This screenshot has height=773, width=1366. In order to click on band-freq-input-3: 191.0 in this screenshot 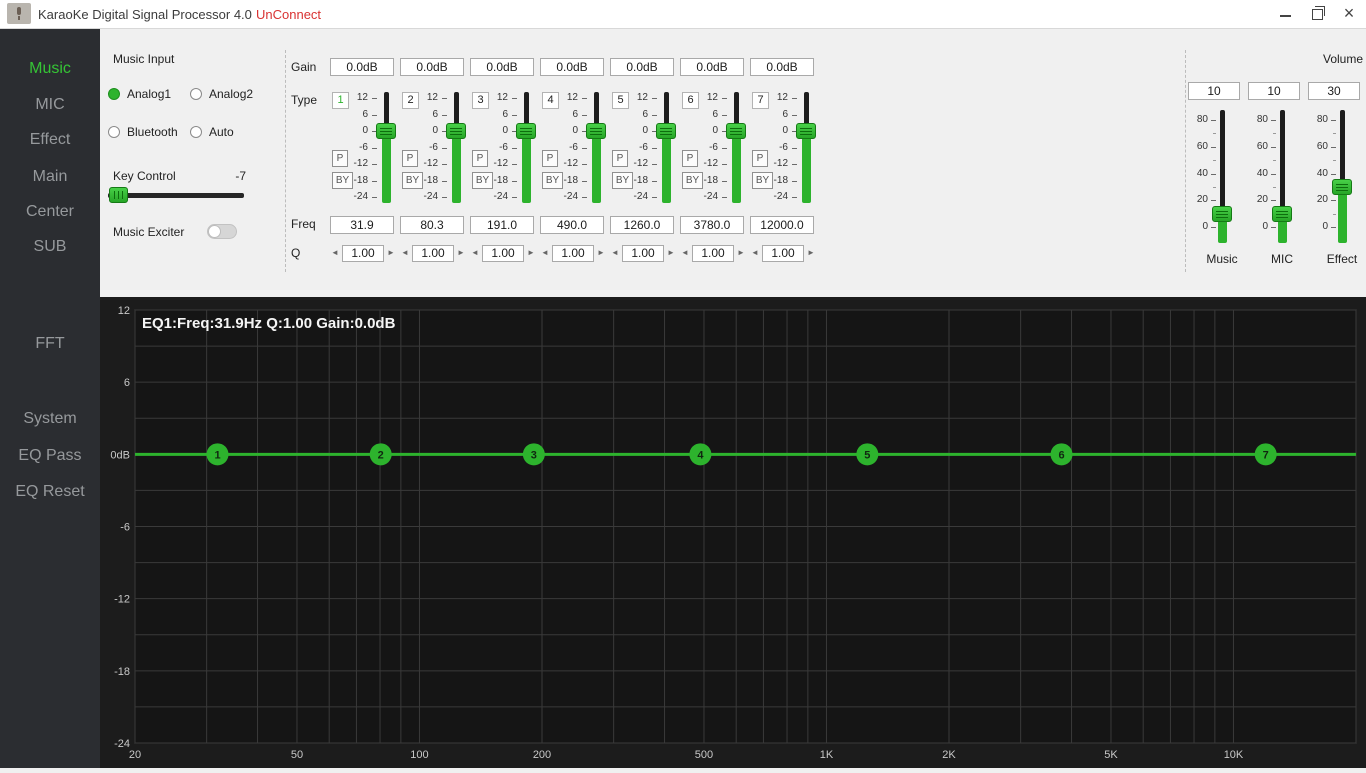, I will do `click(502, 225)`.